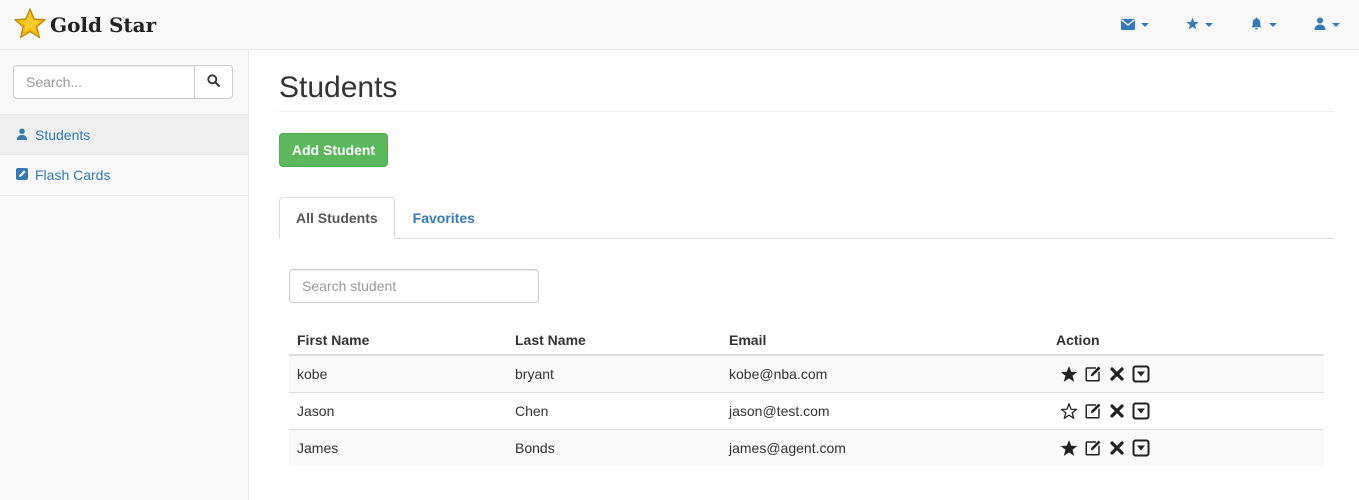  I want to click on table-row: James Bonds james@agent.com, so click(806, 447).